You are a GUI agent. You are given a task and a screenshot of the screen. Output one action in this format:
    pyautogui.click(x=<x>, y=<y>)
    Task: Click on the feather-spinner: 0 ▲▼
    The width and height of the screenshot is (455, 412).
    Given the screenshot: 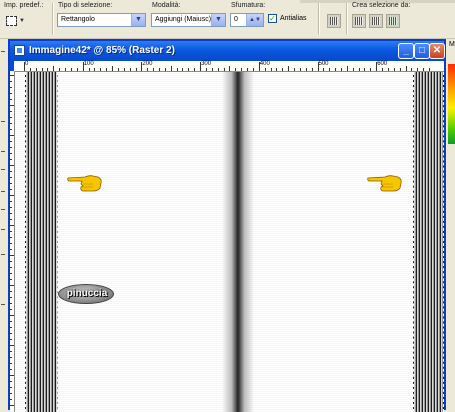 What is the action you would take?
    pyautogui.click(x=247, y=20)
    